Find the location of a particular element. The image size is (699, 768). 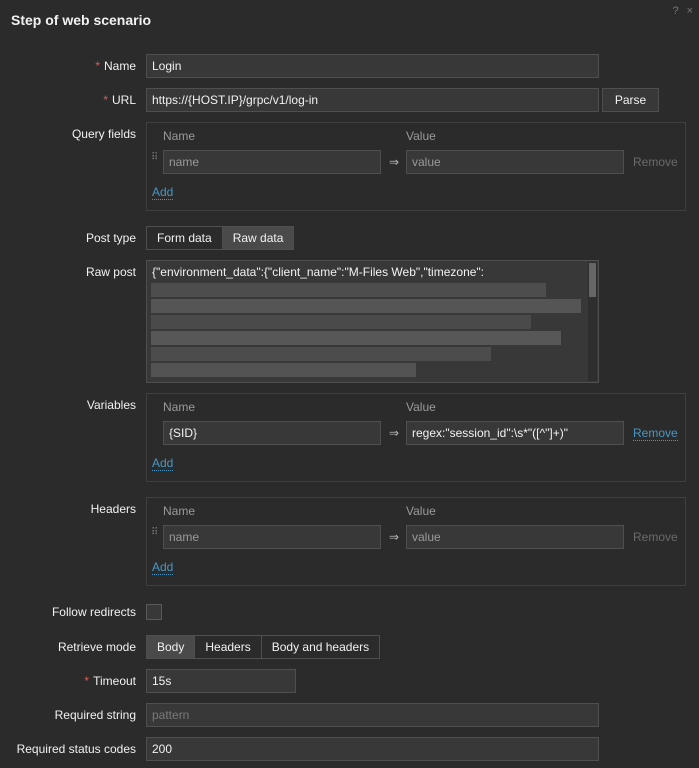

header-value-input: value is located at coordinates (515, 537).